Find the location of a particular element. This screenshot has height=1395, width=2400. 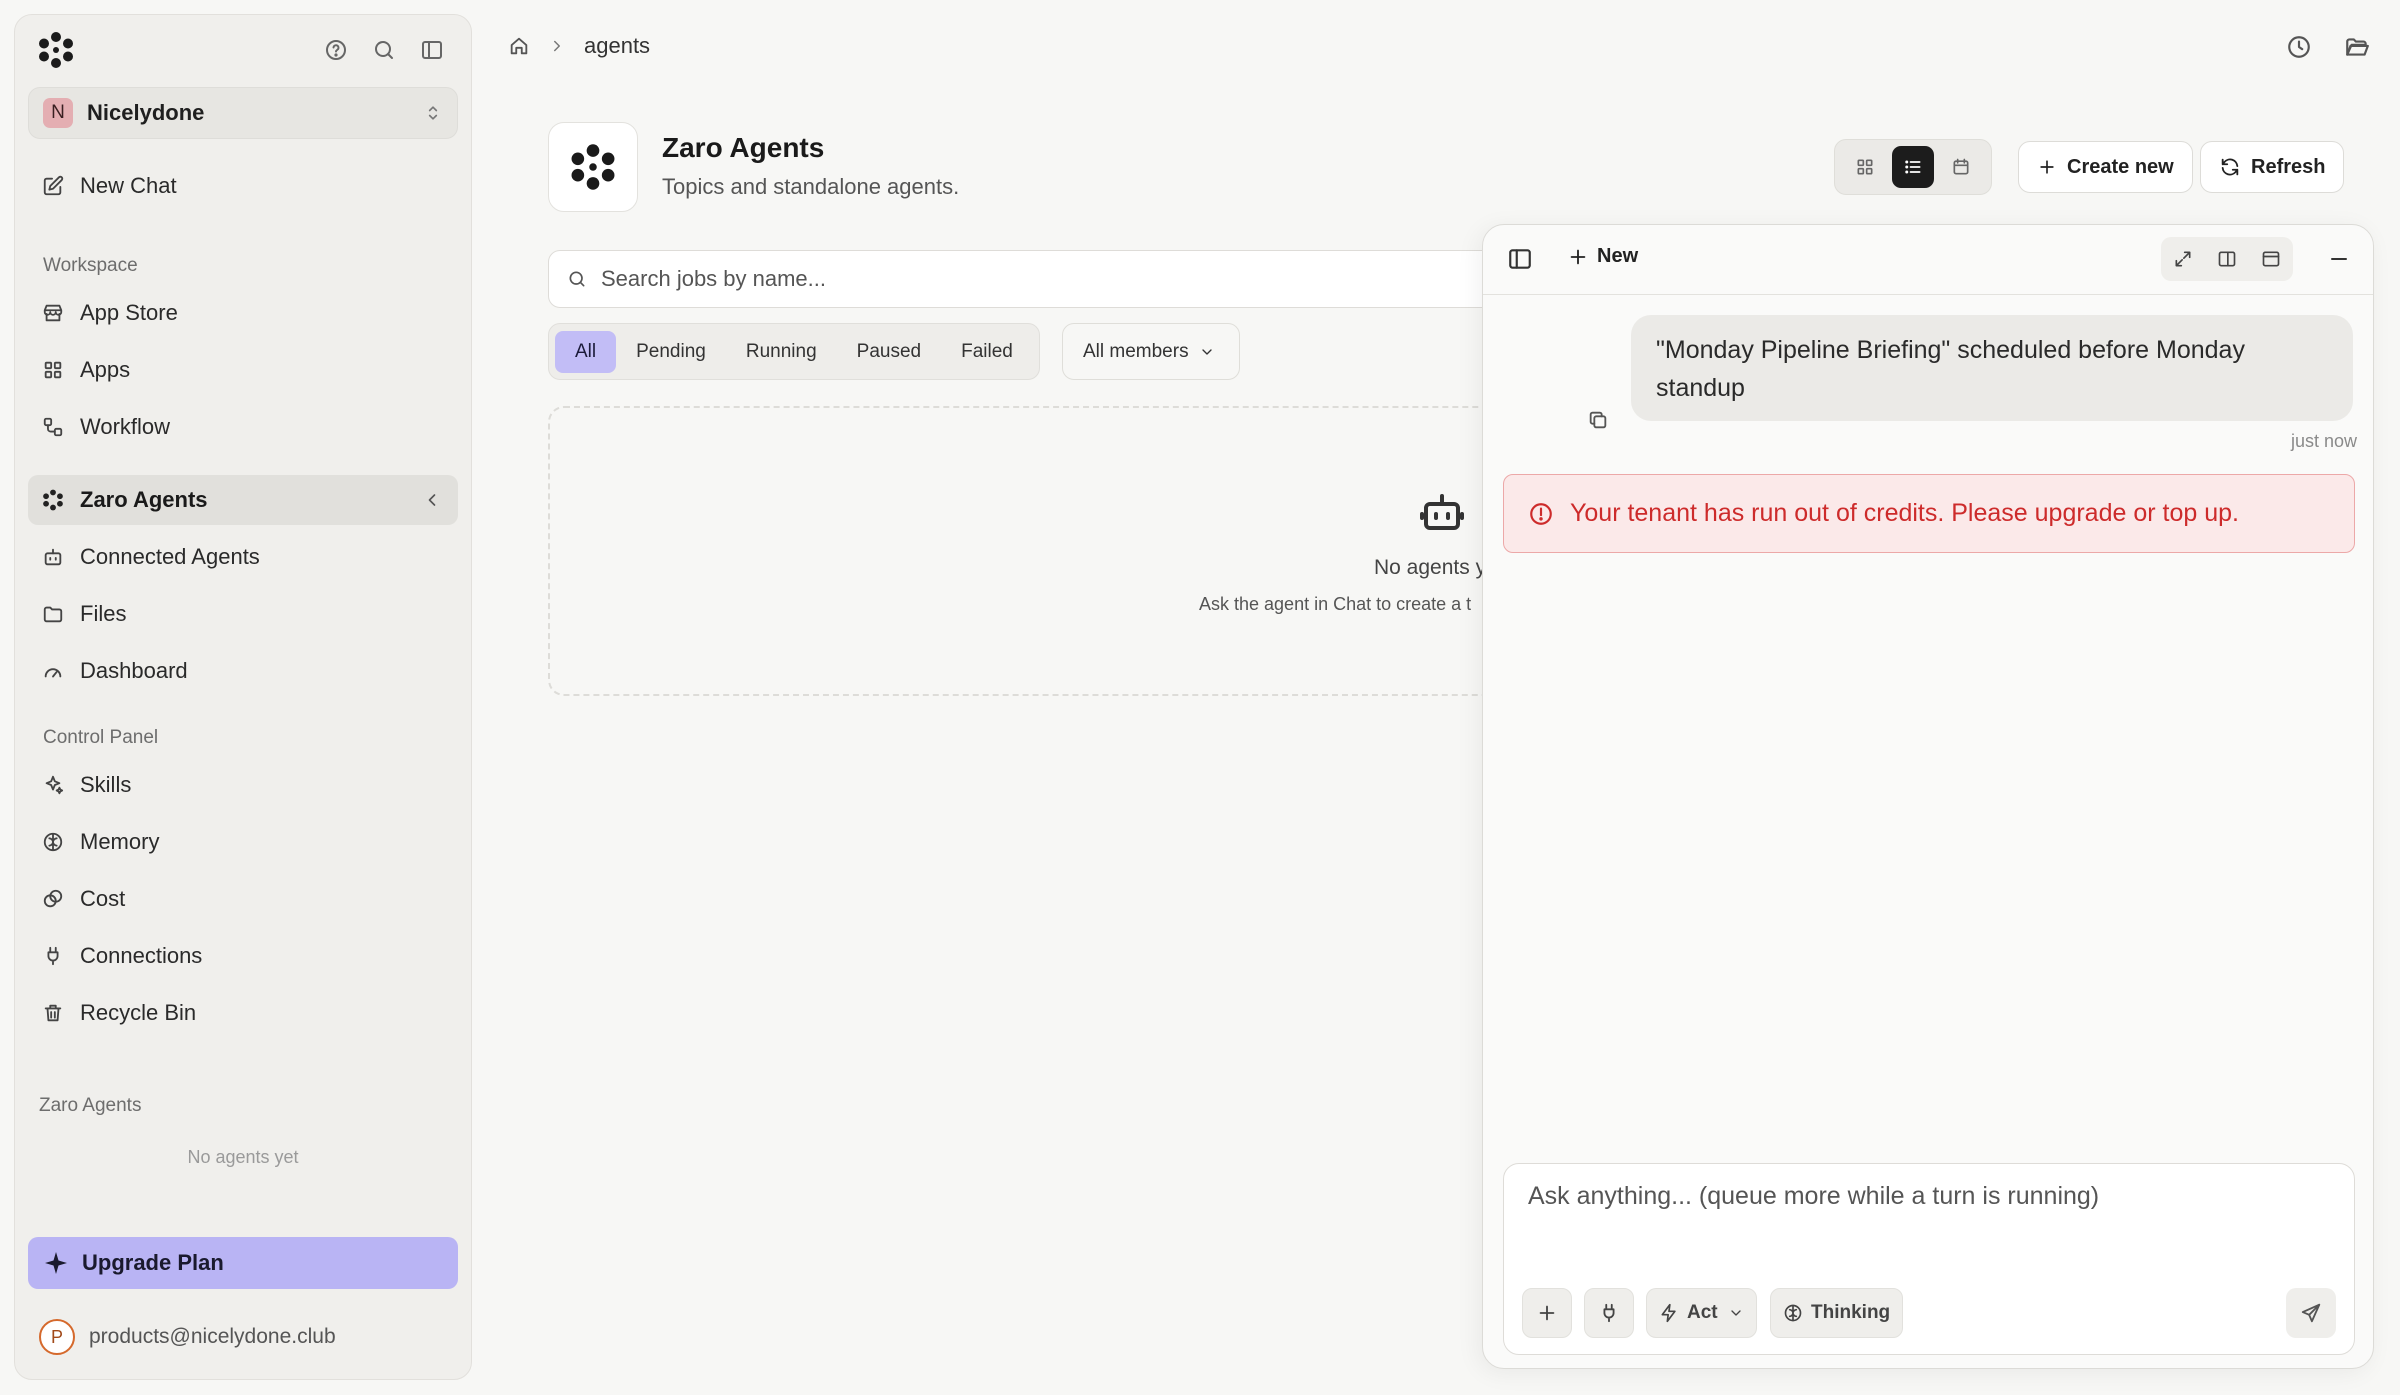

chat-sidebar-toggle-icon is located at coordinates (1520, 259).